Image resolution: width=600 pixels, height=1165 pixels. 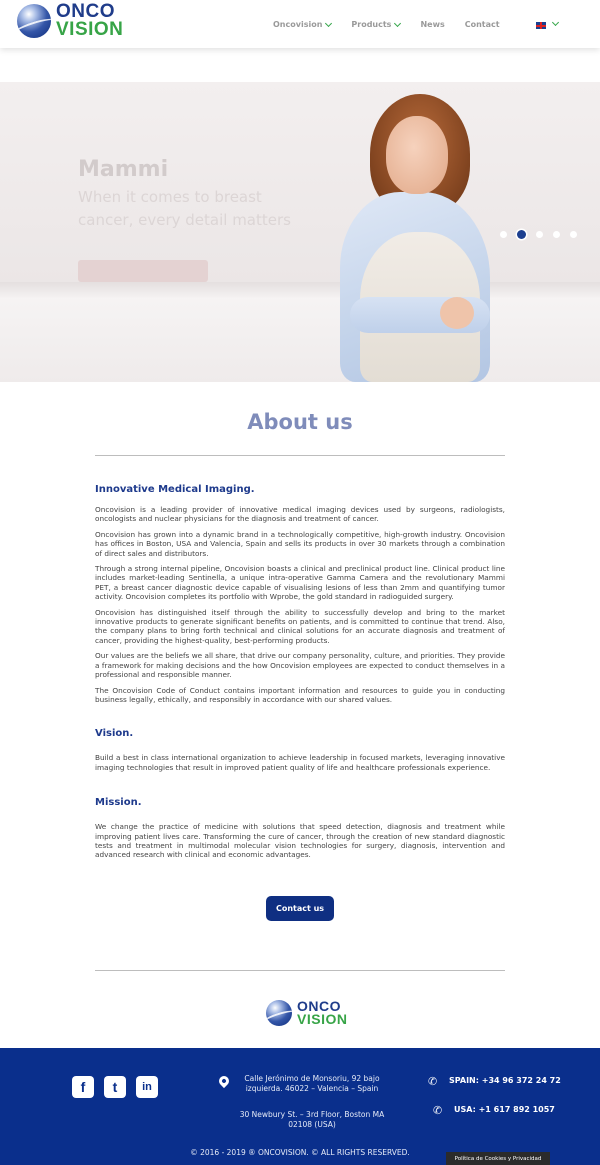 I want to click on contact-us-button: Contact us, so click(x=300, y=908).